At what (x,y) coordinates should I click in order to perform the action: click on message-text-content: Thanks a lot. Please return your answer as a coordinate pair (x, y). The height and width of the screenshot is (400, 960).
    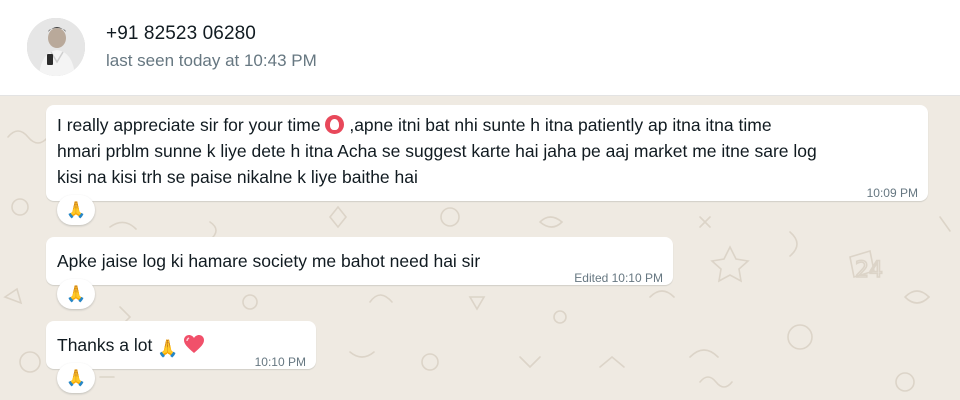
    Looking at the image, I should click on (105, 345).